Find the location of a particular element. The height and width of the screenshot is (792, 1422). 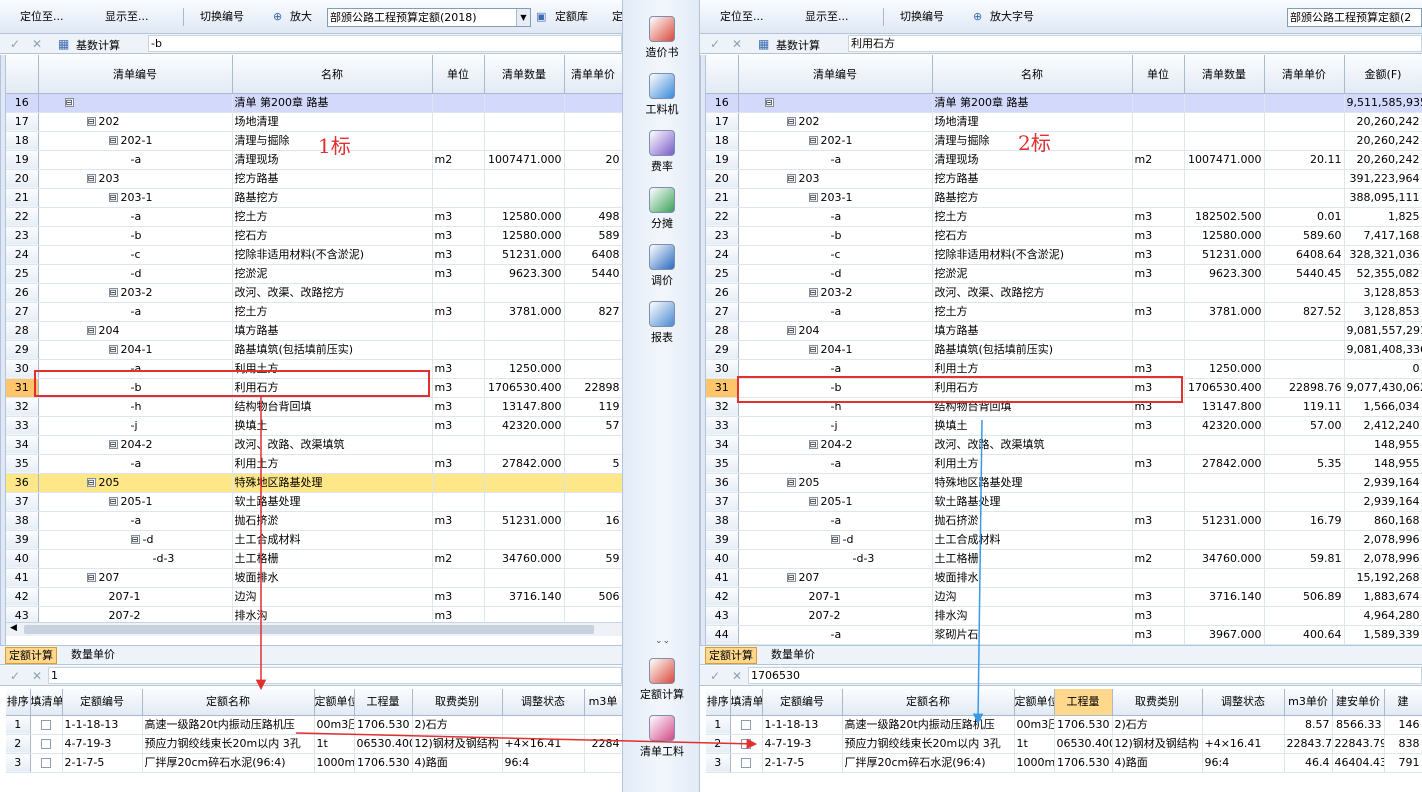

row-number: 43 is located at coordinates (722, 616).